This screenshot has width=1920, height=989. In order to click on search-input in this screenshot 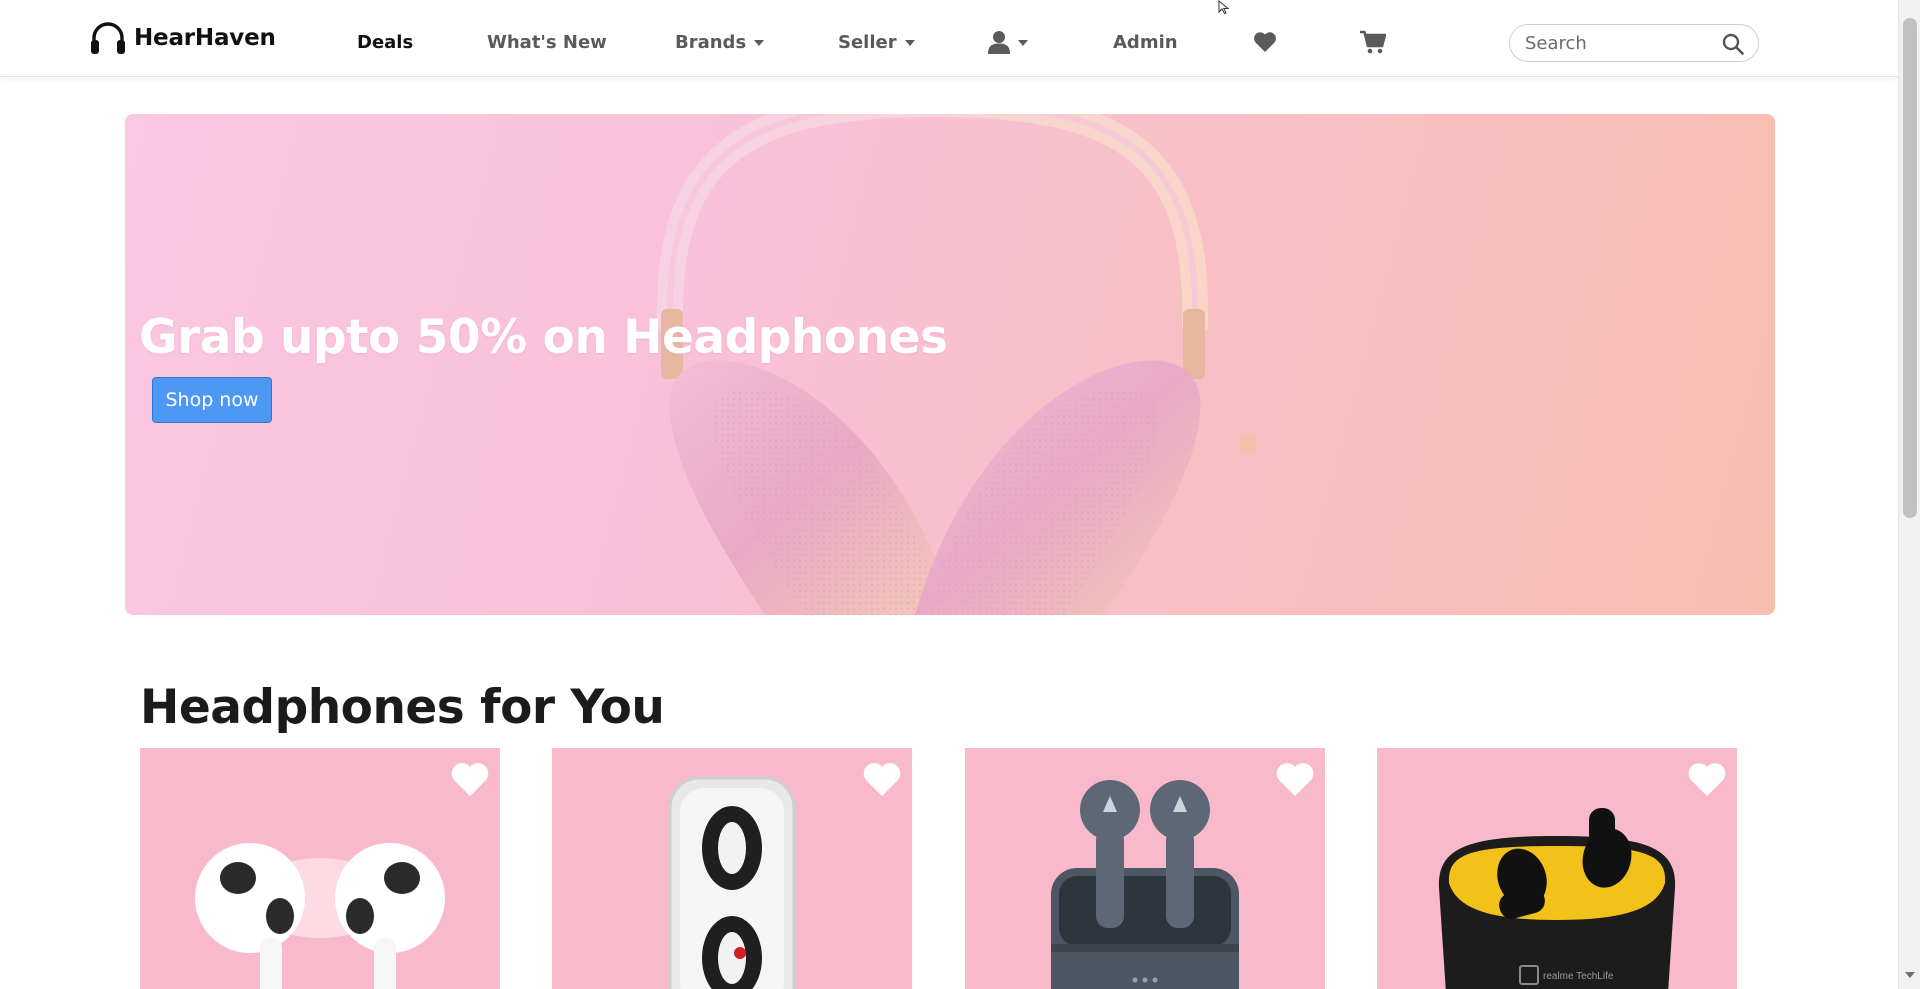, I will do `click(1620, 43)`.